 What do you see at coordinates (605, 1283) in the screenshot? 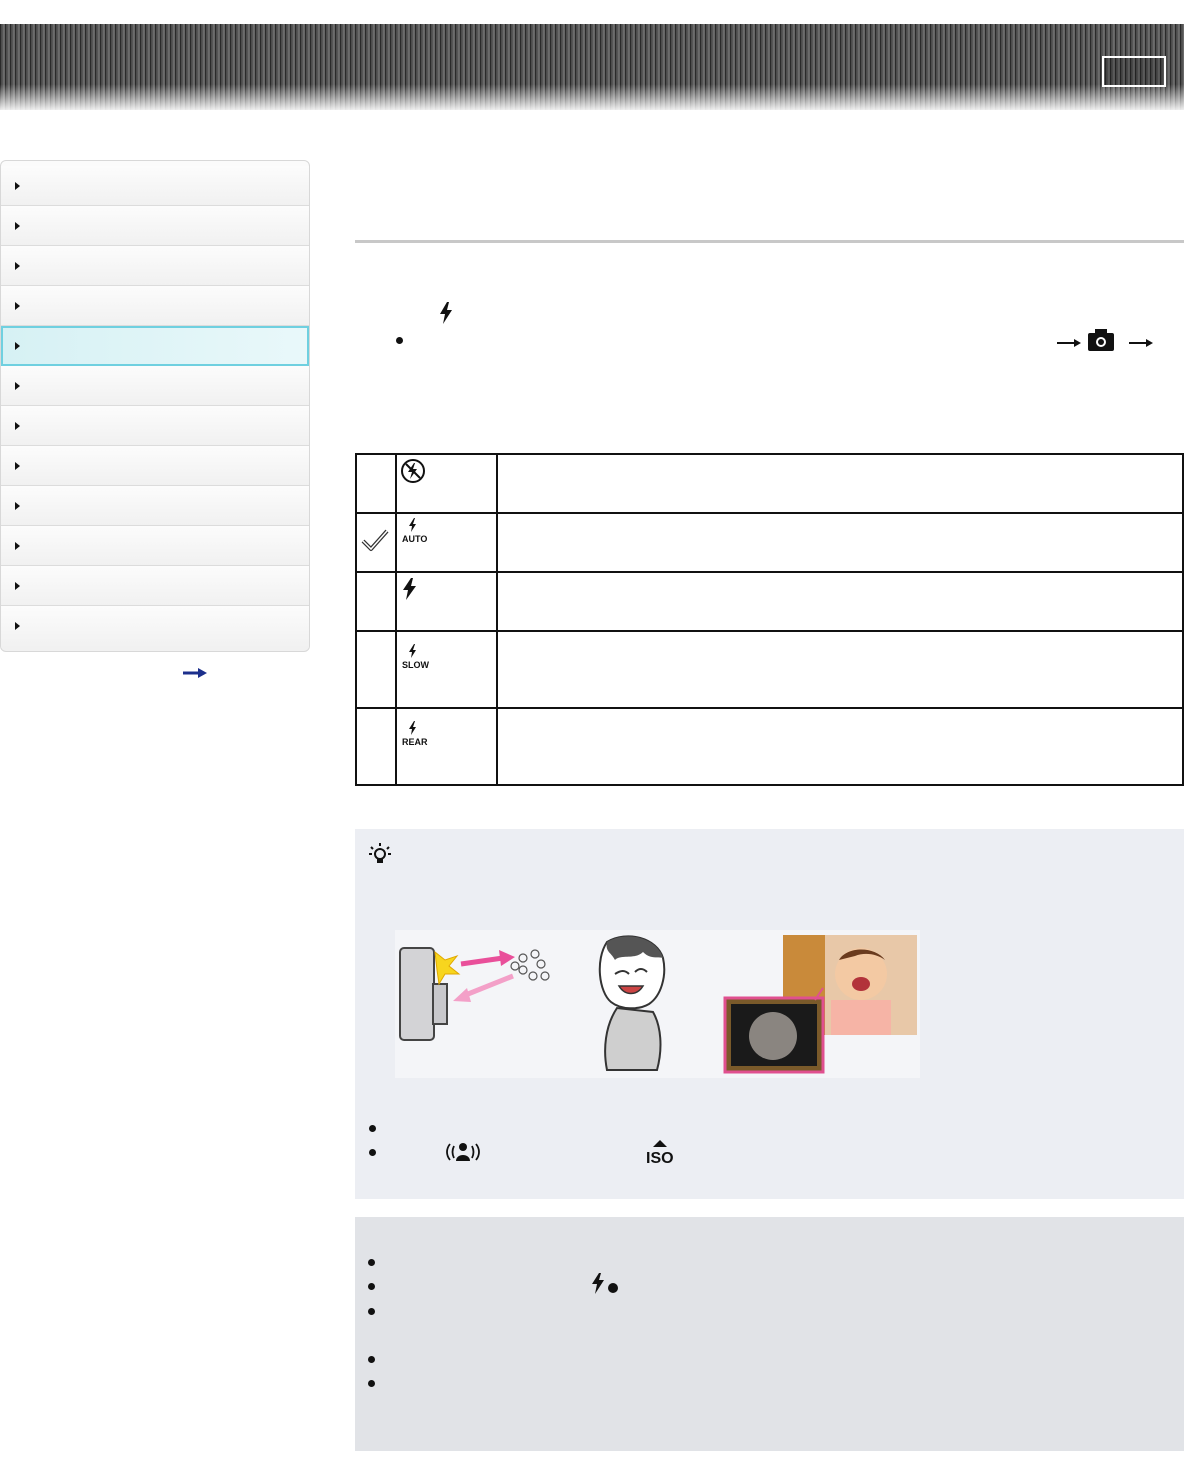
I see `flash-charging-icon` at bounding box center [605, 1283].